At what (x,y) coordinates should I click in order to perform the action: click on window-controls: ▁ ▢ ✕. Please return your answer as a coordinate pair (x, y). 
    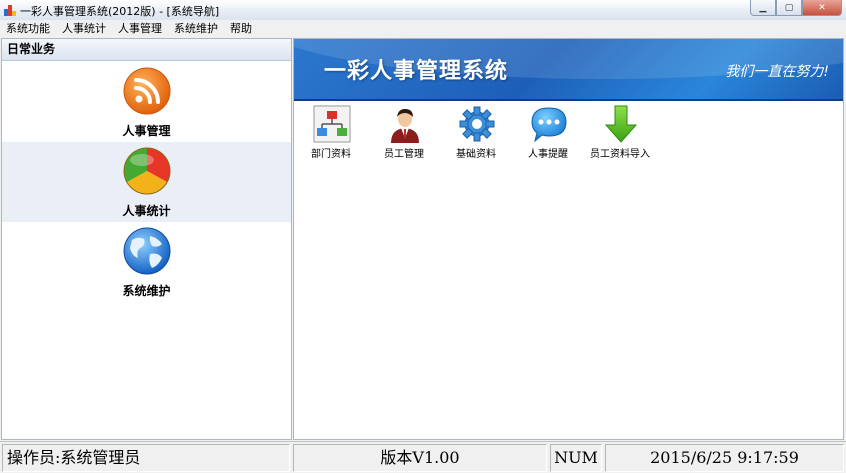
    Looking at the image, I should click on (796, 9).